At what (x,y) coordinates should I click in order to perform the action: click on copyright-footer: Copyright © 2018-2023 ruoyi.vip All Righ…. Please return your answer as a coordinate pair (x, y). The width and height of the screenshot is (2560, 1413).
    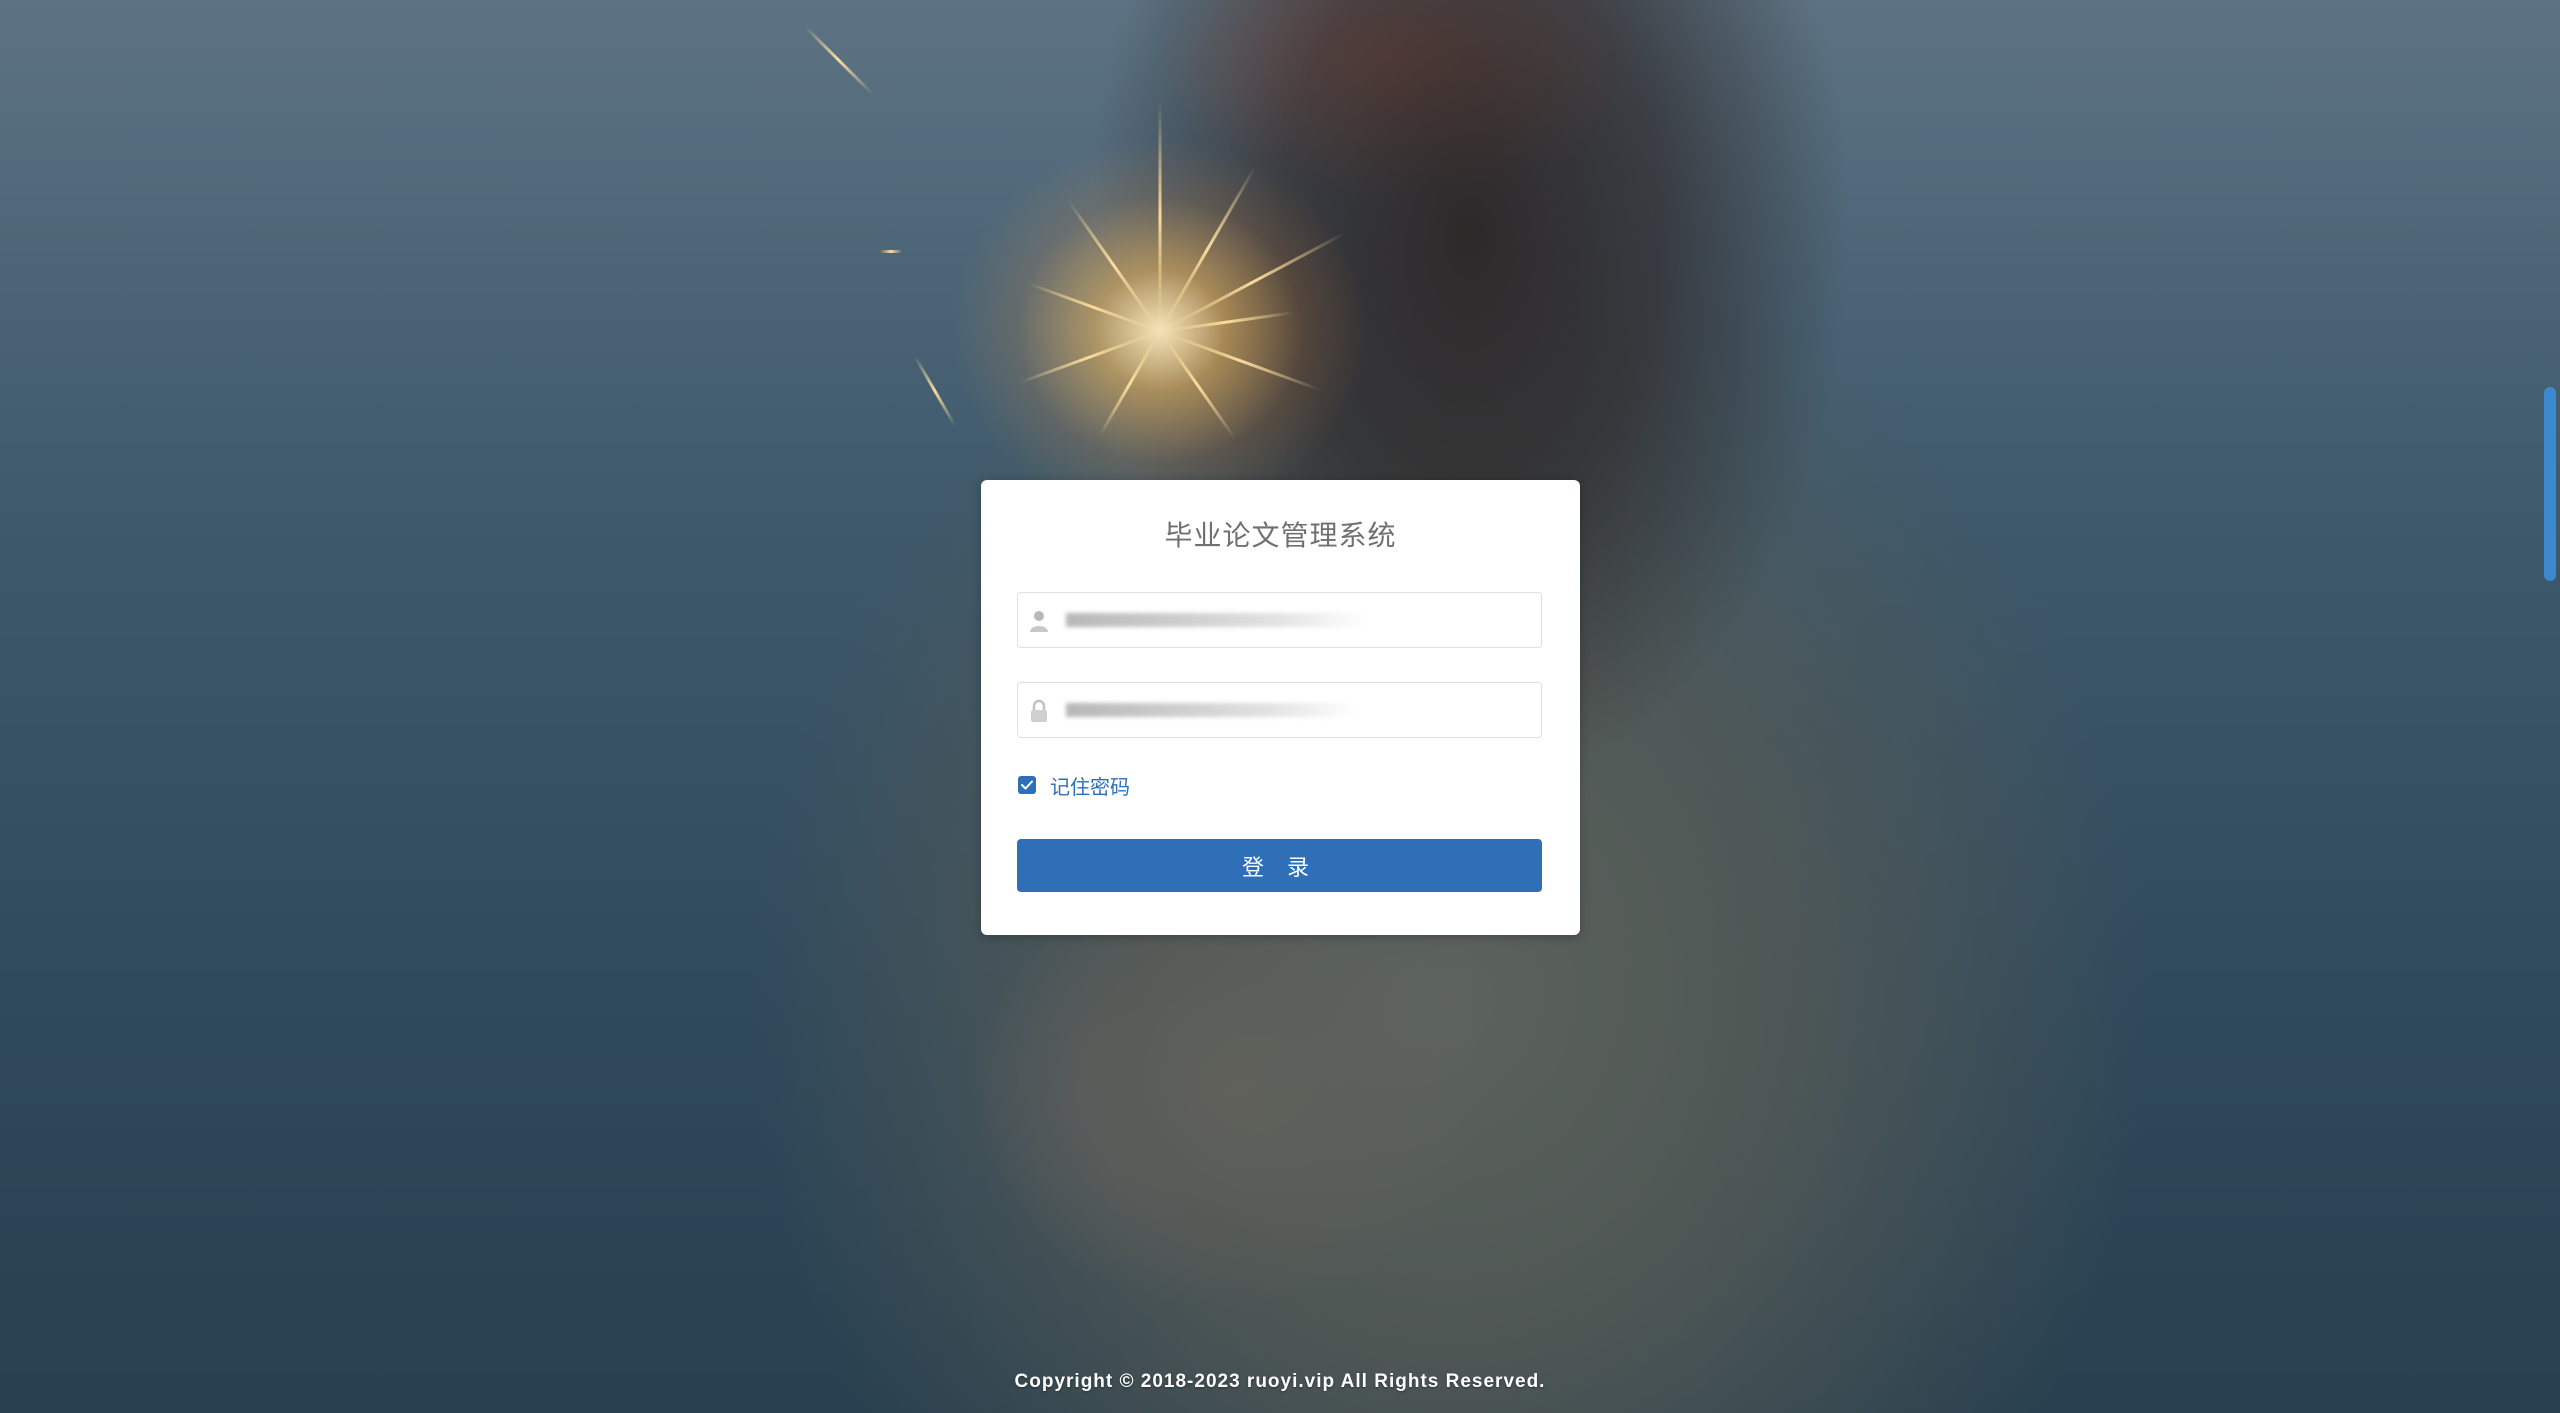
    Looking at the image, I should click on (1280, 1381).